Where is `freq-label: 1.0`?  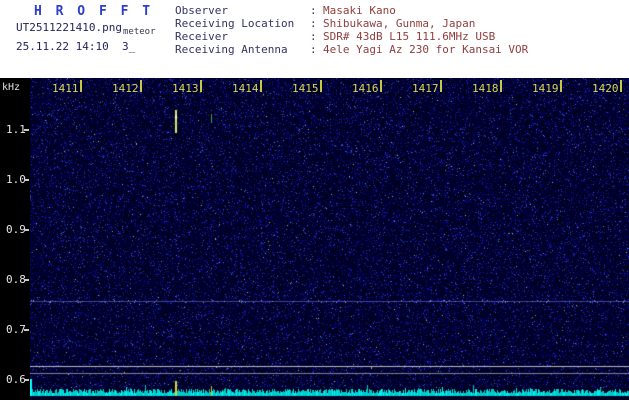 freq-label: 1.0 is located at coordinates (16, 179).